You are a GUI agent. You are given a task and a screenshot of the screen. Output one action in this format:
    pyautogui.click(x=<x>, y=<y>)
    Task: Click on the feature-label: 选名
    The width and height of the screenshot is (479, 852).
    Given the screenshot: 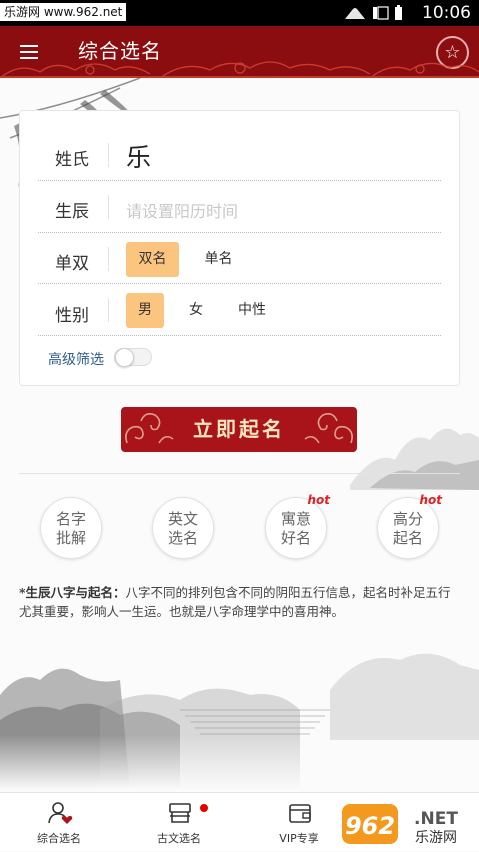 What is the action you would take?
    pyautogui.click(x=182, y=538)
    